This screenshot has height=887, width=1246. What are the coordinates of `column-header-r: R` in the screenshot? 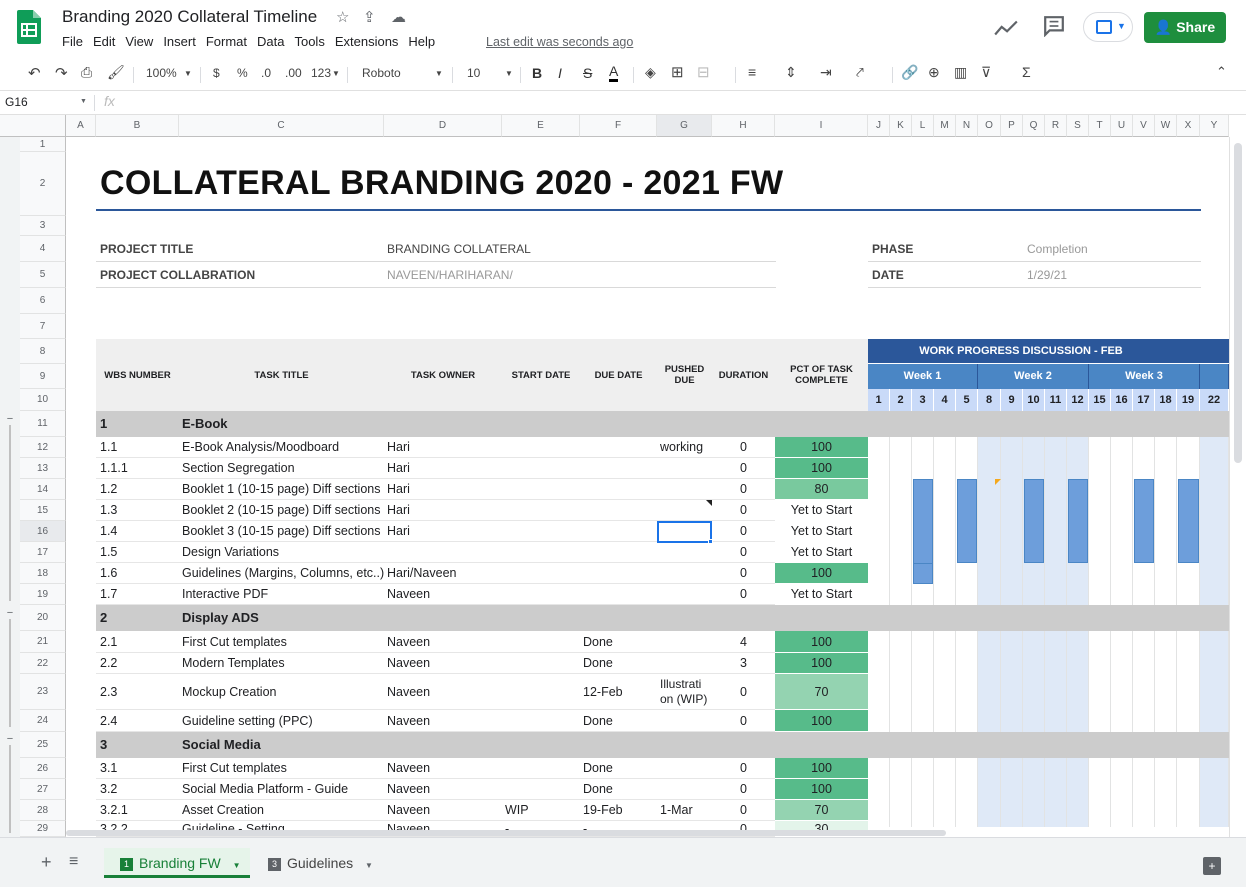 It's located at (1056, 126).